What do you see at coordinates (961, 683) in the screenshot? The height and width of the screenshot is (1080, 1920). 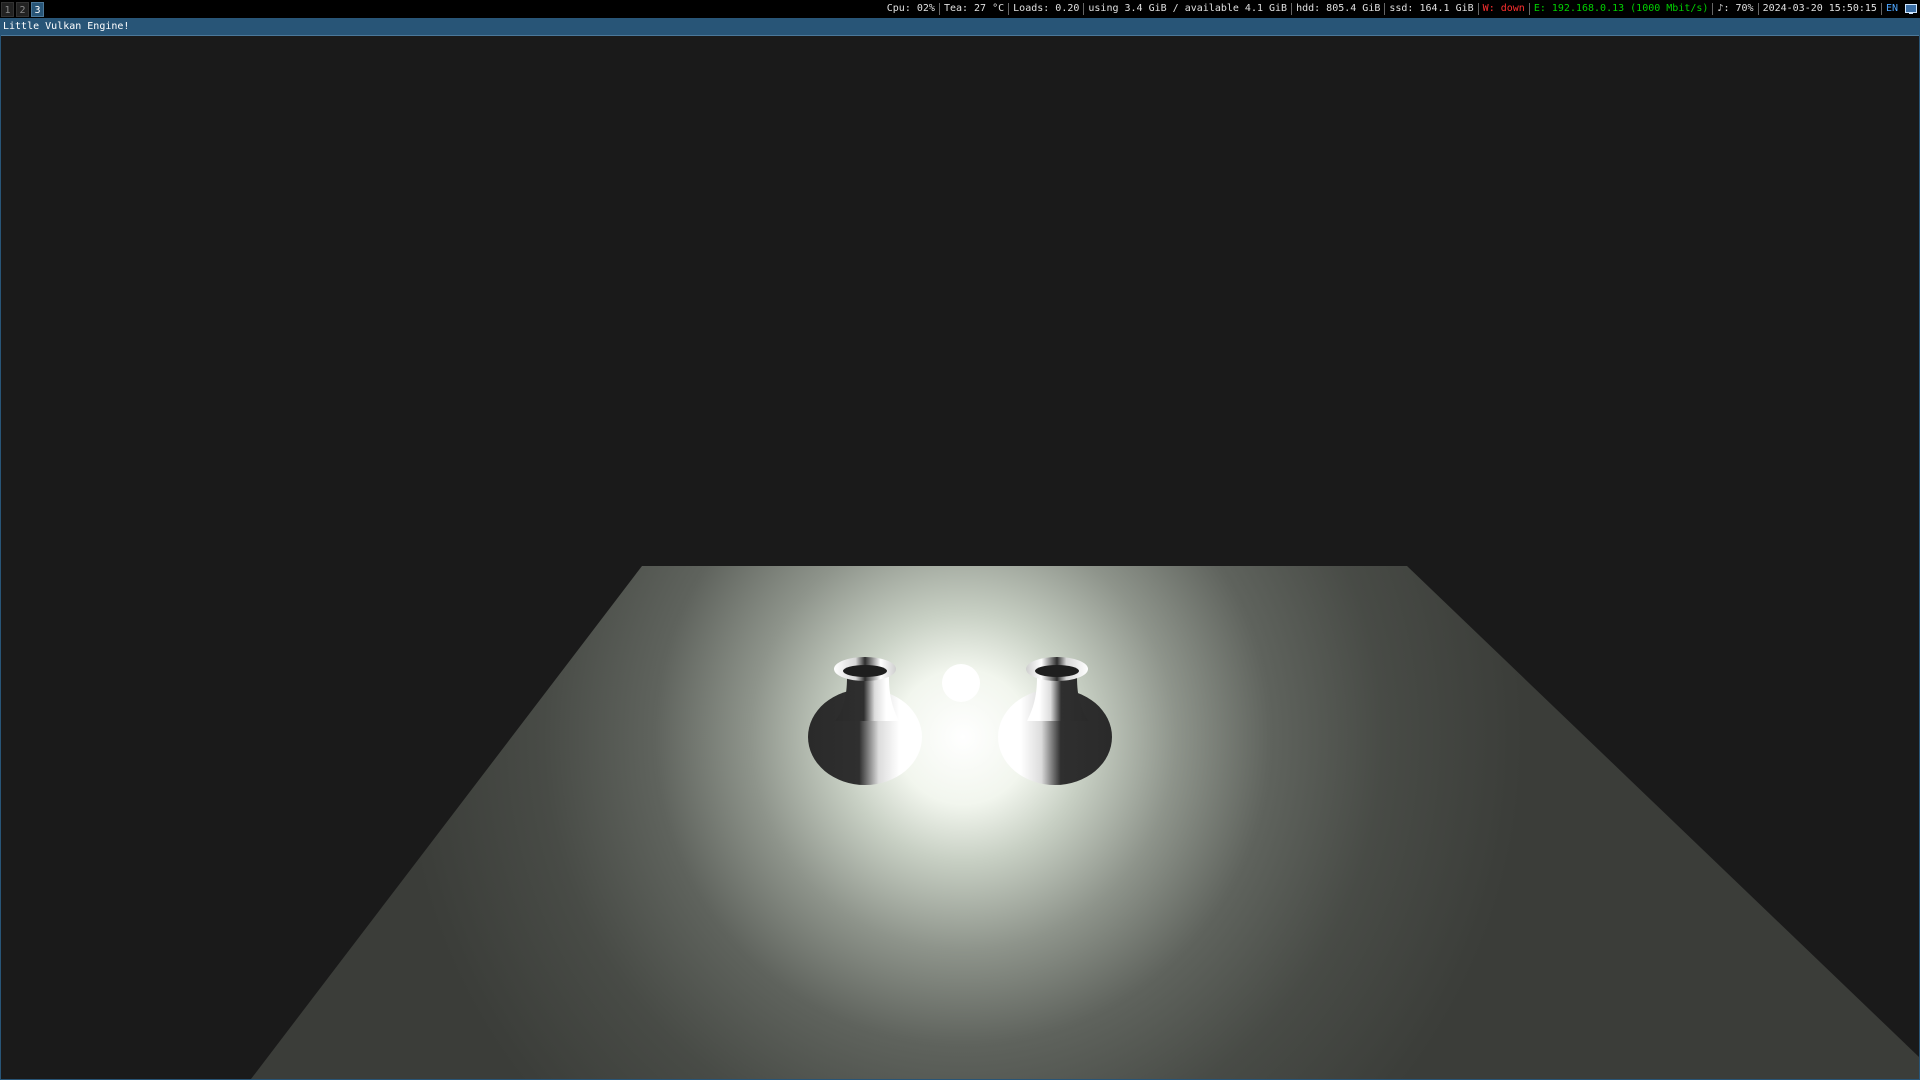 I see `light-sphere` at bounding box center [961, 683].